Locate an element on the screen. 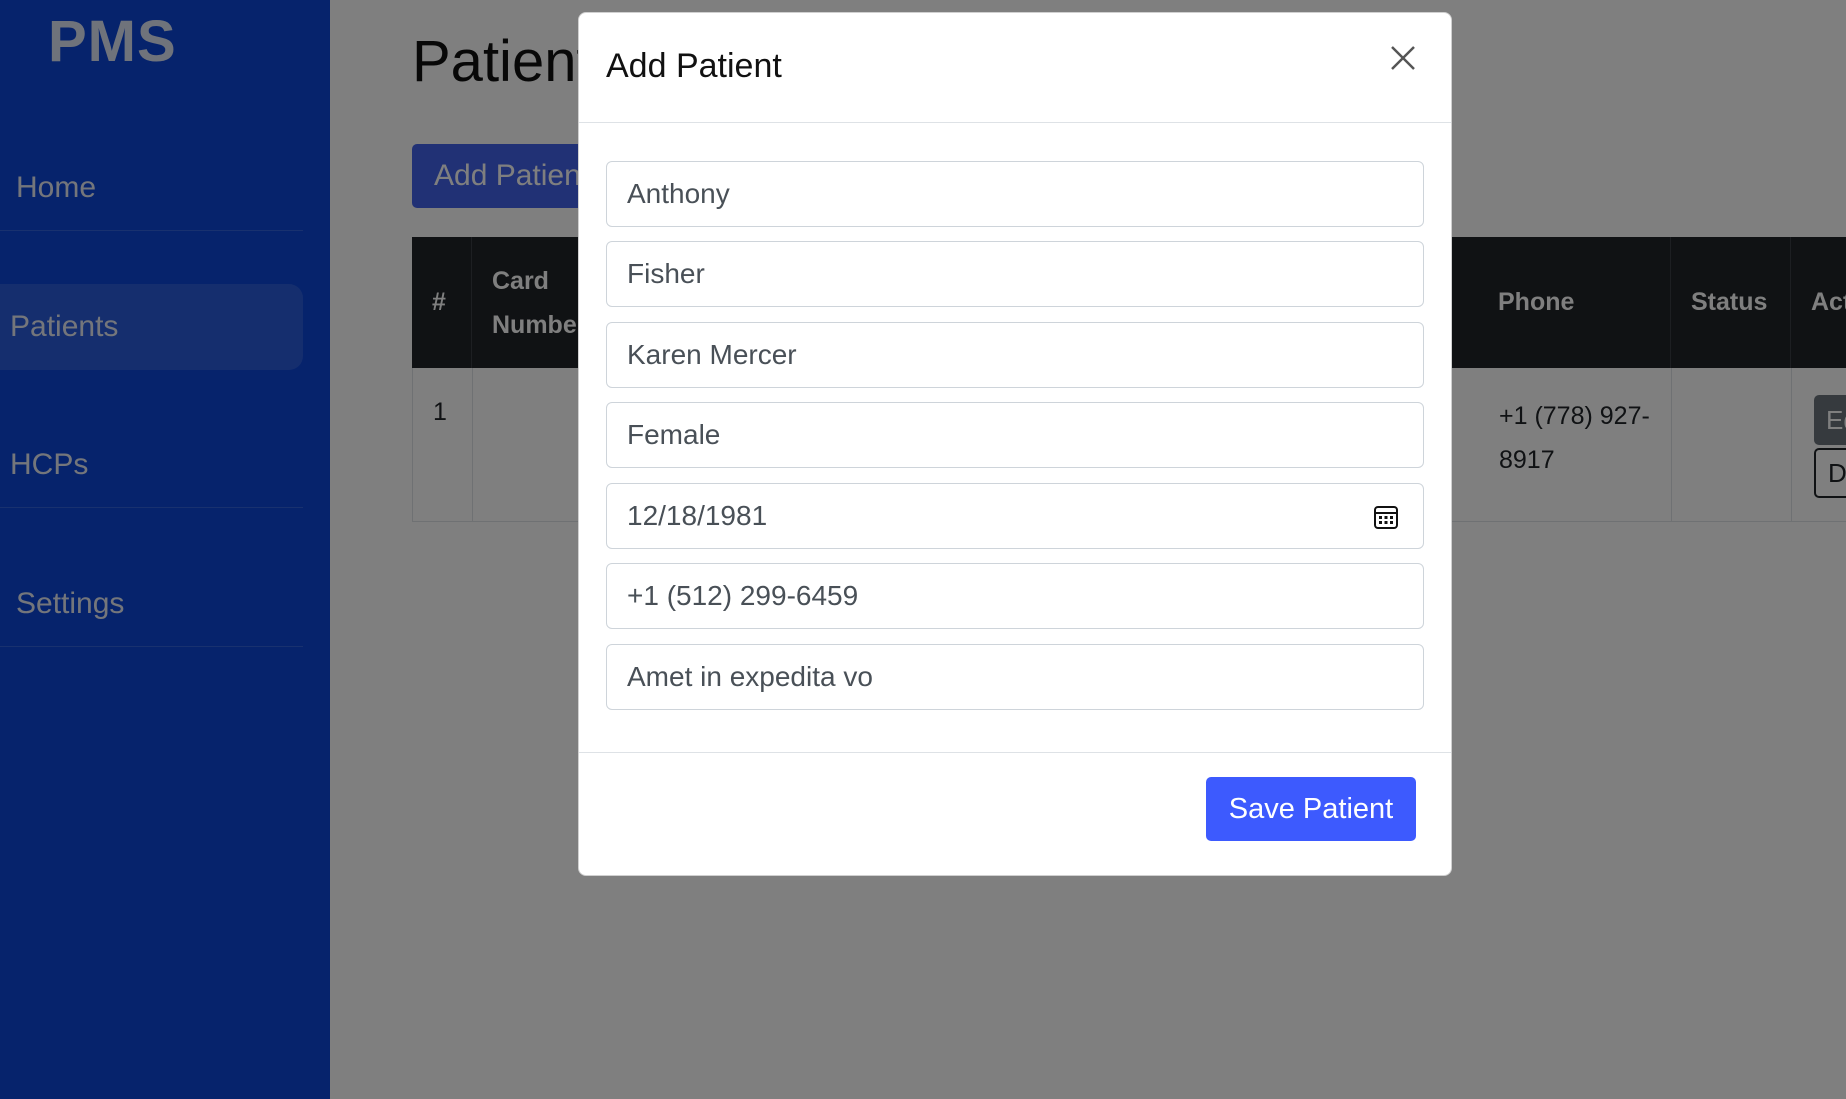 This screenshot has width=1846, height=1099. calendar-icon is located at coordinates (1386, 517).